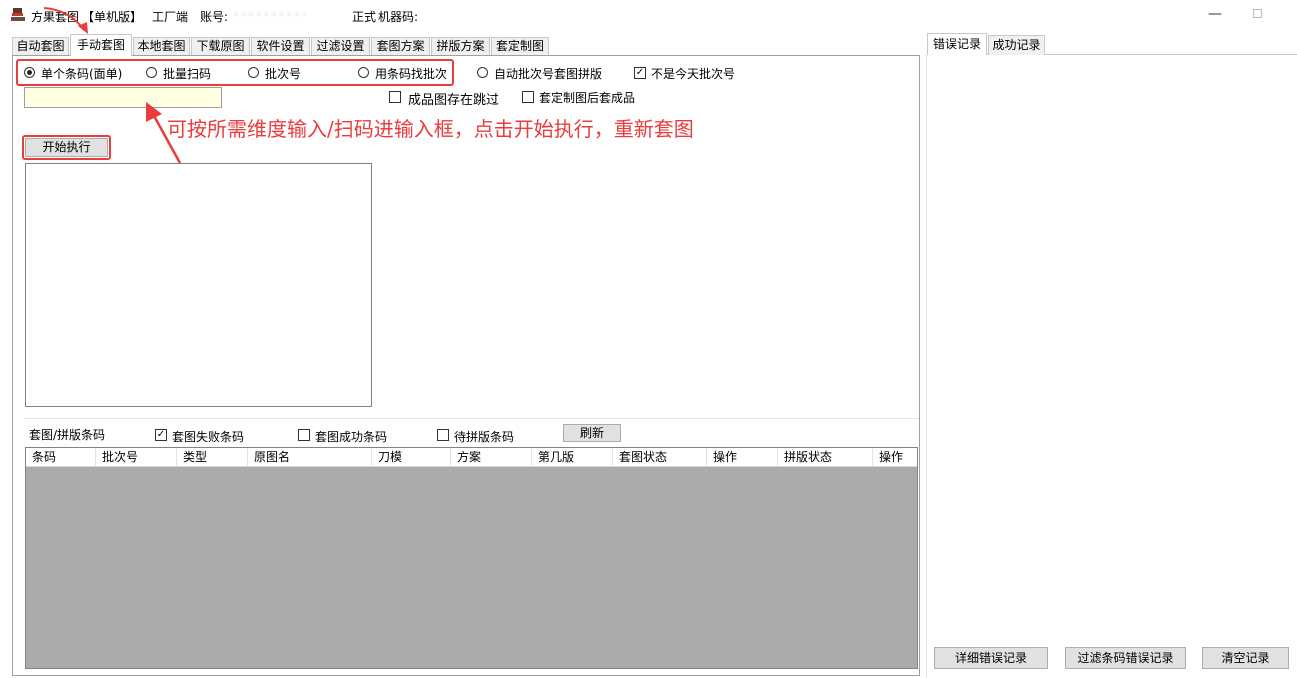 The width and height of the screenshot is (1297, 678). What do you see at coordinates (482, 72) in the screenshot?
I see `mode-auto-batch-radio` at bounding box center [482, 72].